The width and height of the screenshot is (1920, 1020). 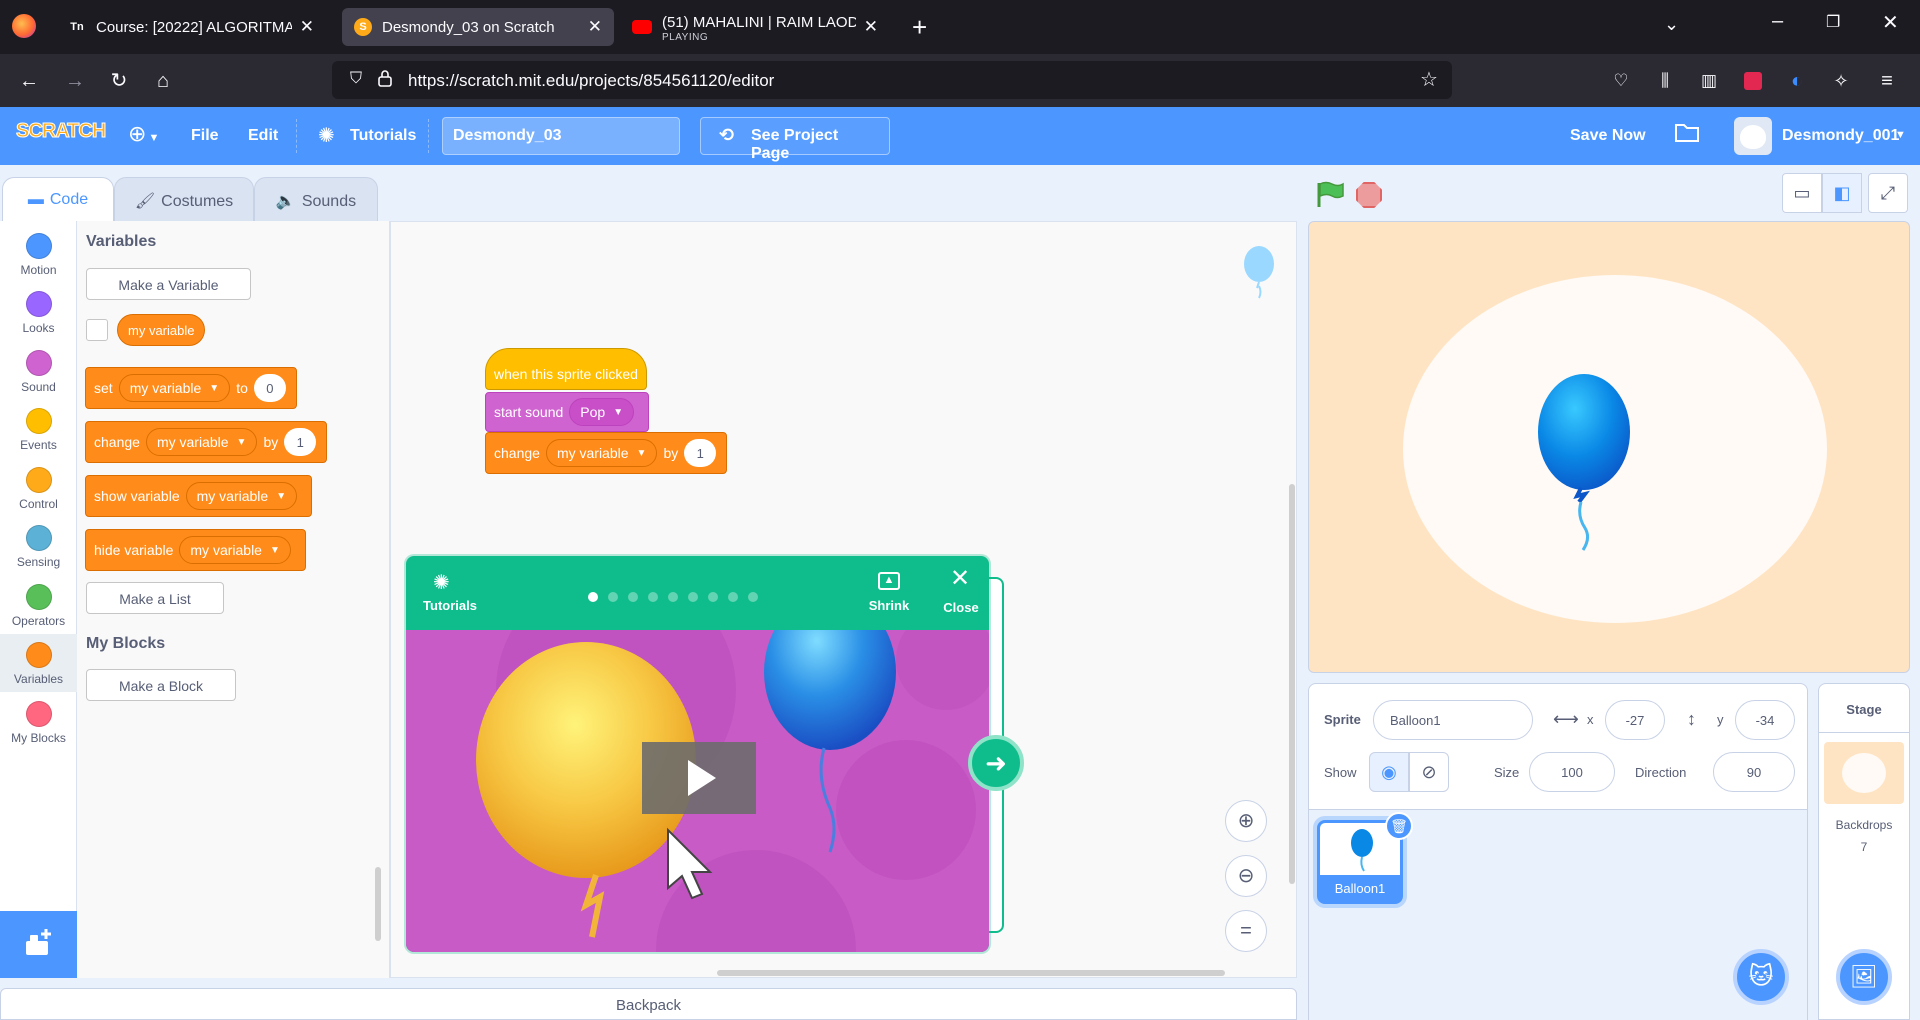 I want to click on home-icon: ⌂, so click(x=163, y=81).